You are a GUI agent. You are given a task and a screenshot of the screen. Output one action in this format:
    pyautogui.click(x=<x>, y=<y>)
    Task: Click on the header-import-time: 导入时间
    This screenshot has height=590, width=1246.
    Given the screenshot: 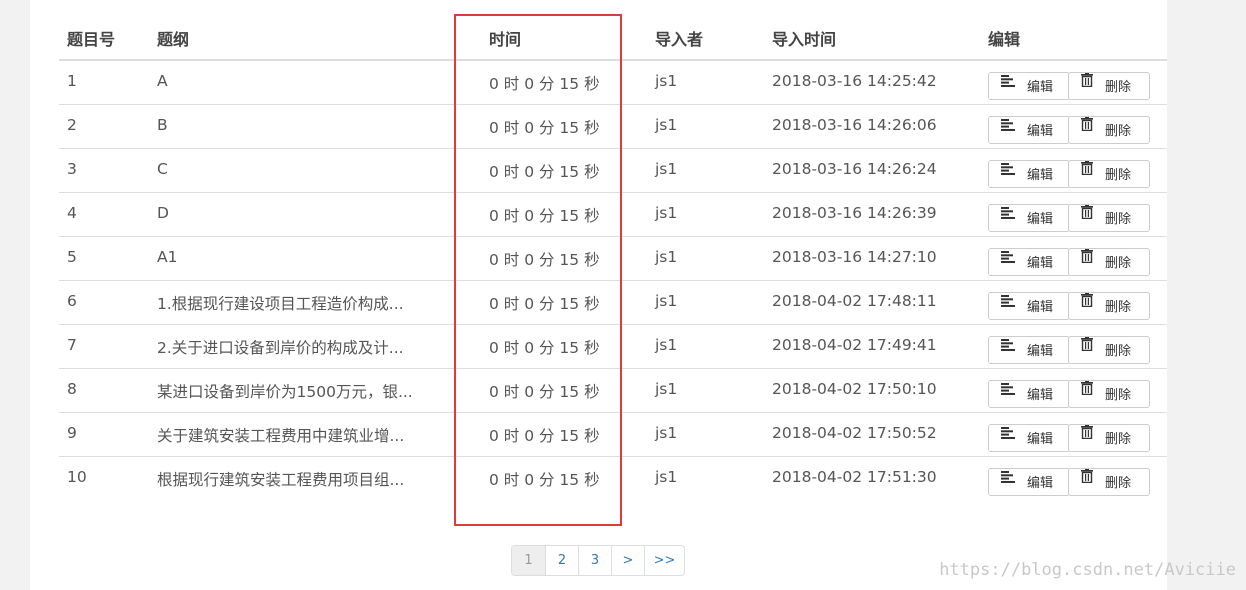 What is the action you would take?
    pyautogui.click(x=872, y=39)
    